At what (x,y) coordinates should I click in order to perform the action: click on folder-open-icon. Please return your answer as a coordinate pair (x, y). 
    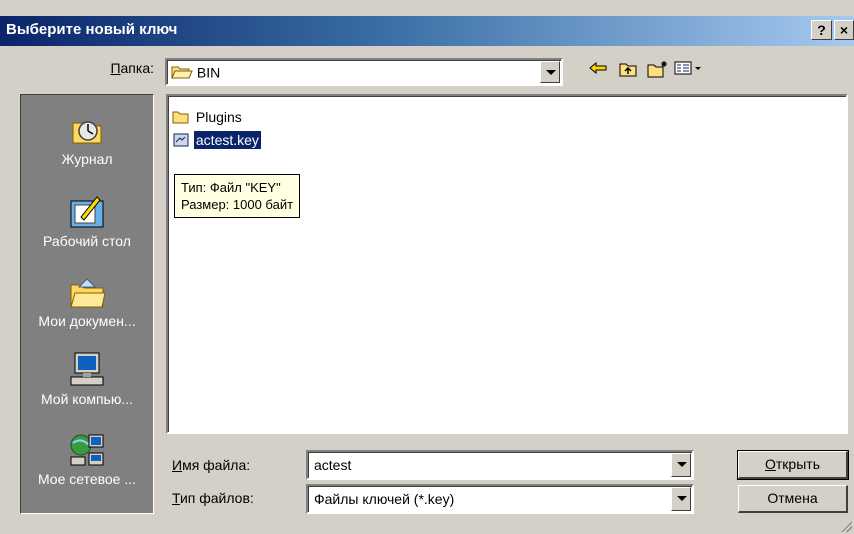
    Looking at the image, I should click on (182, 72).